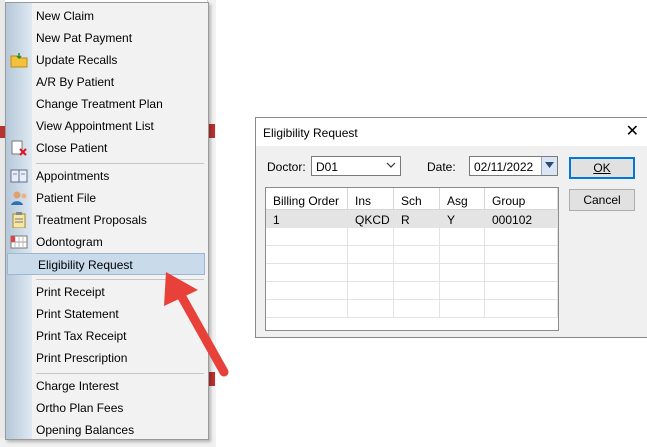 Image resolution: width=647 pixels, height=447 pixels. I want to click on menu-item-update-recalls: Update Recalls, so click(106, 60).